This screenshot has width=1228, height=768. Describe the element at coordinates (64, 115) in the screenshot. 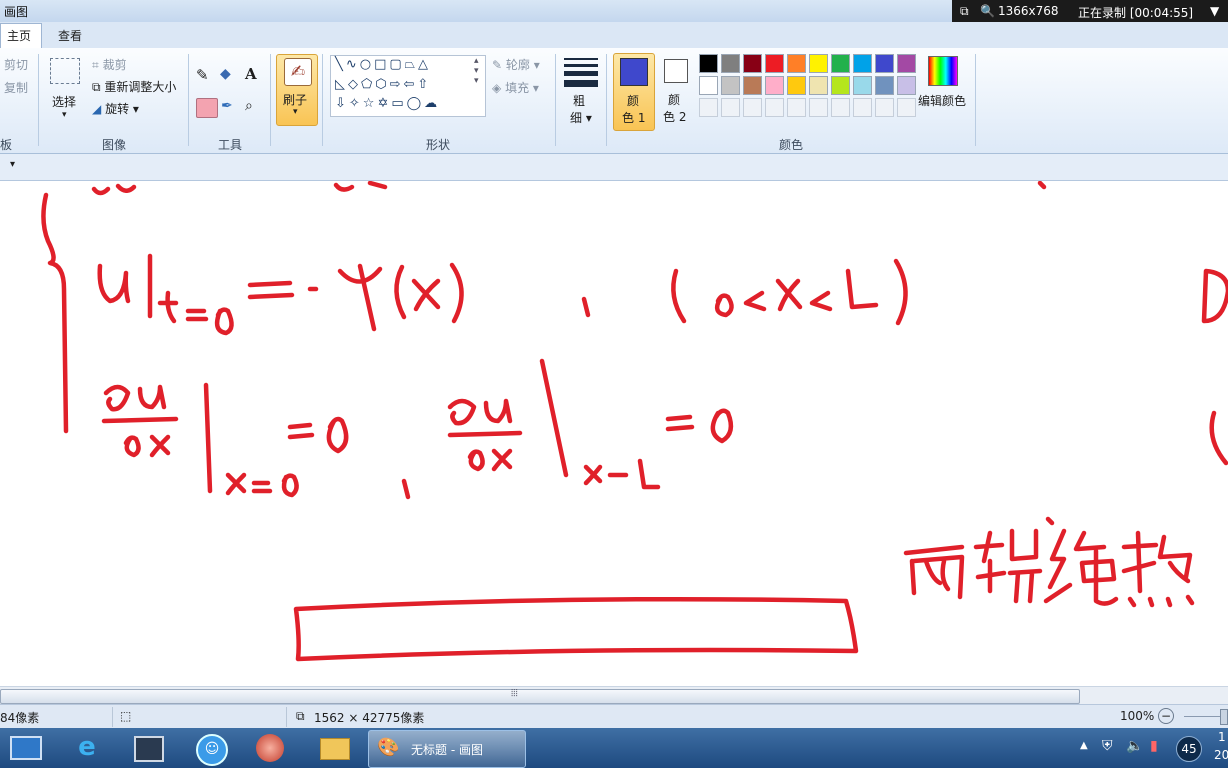

I see `select-dropdown-icon: ▾` at that location.